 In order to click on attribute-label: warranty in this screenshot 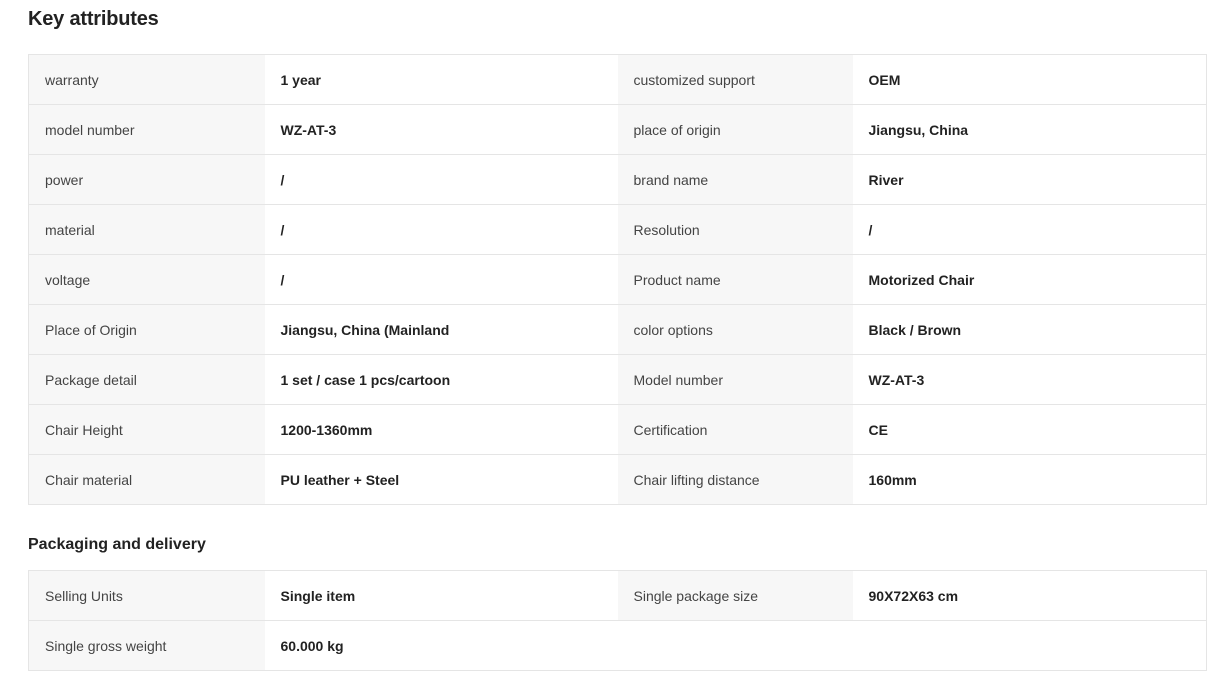, I will do `click(146, 79)`.